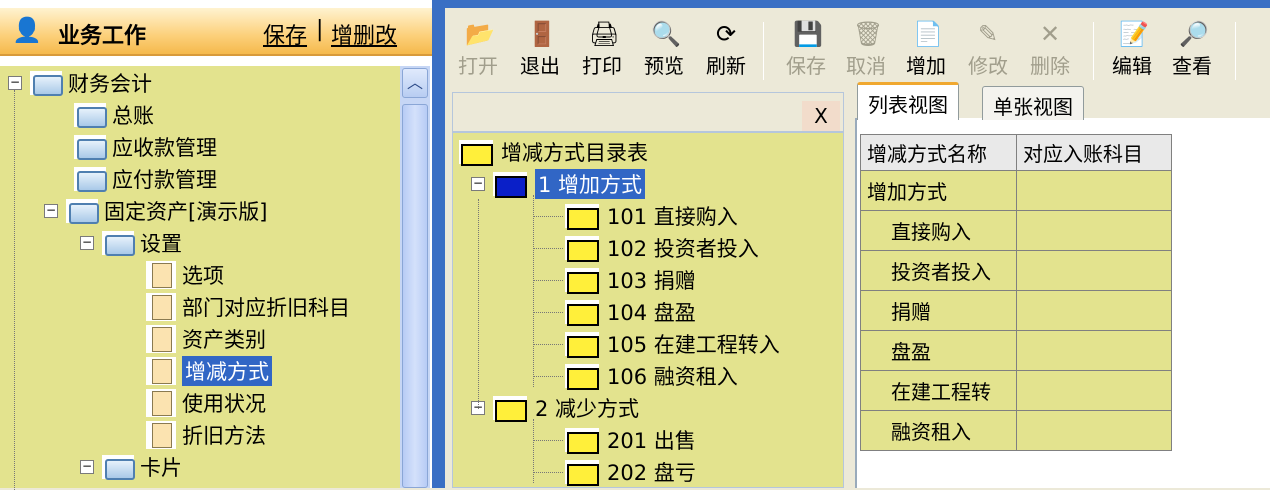 This screenshot has height=490, width=1270. Describe the element at coordinates (206, 435) in the screenshot. I see `tree-item: 折旧方法` at that location.